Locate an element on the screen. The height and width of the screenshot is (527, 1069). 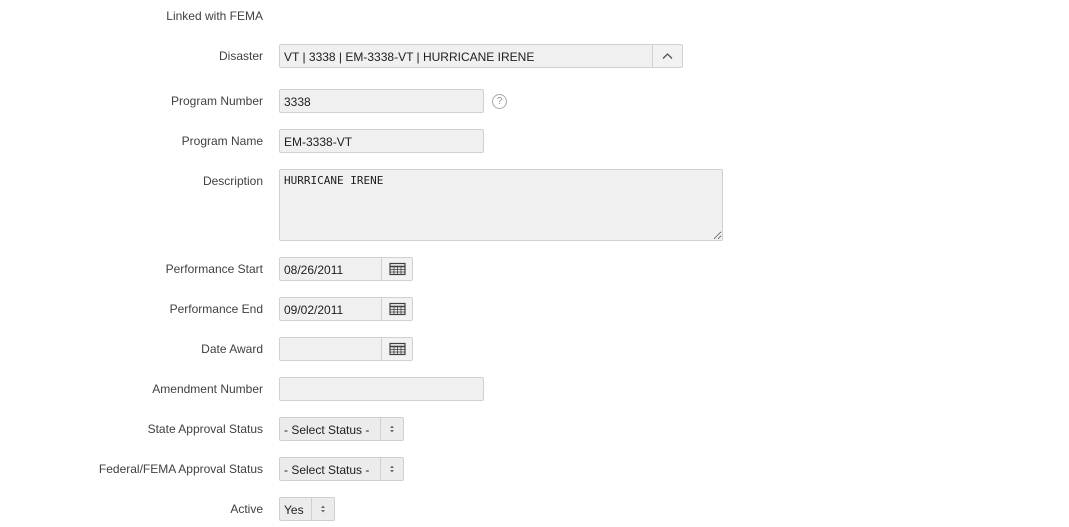
amendment-number-row: Amendment Number is located at coordinates (534, 389).